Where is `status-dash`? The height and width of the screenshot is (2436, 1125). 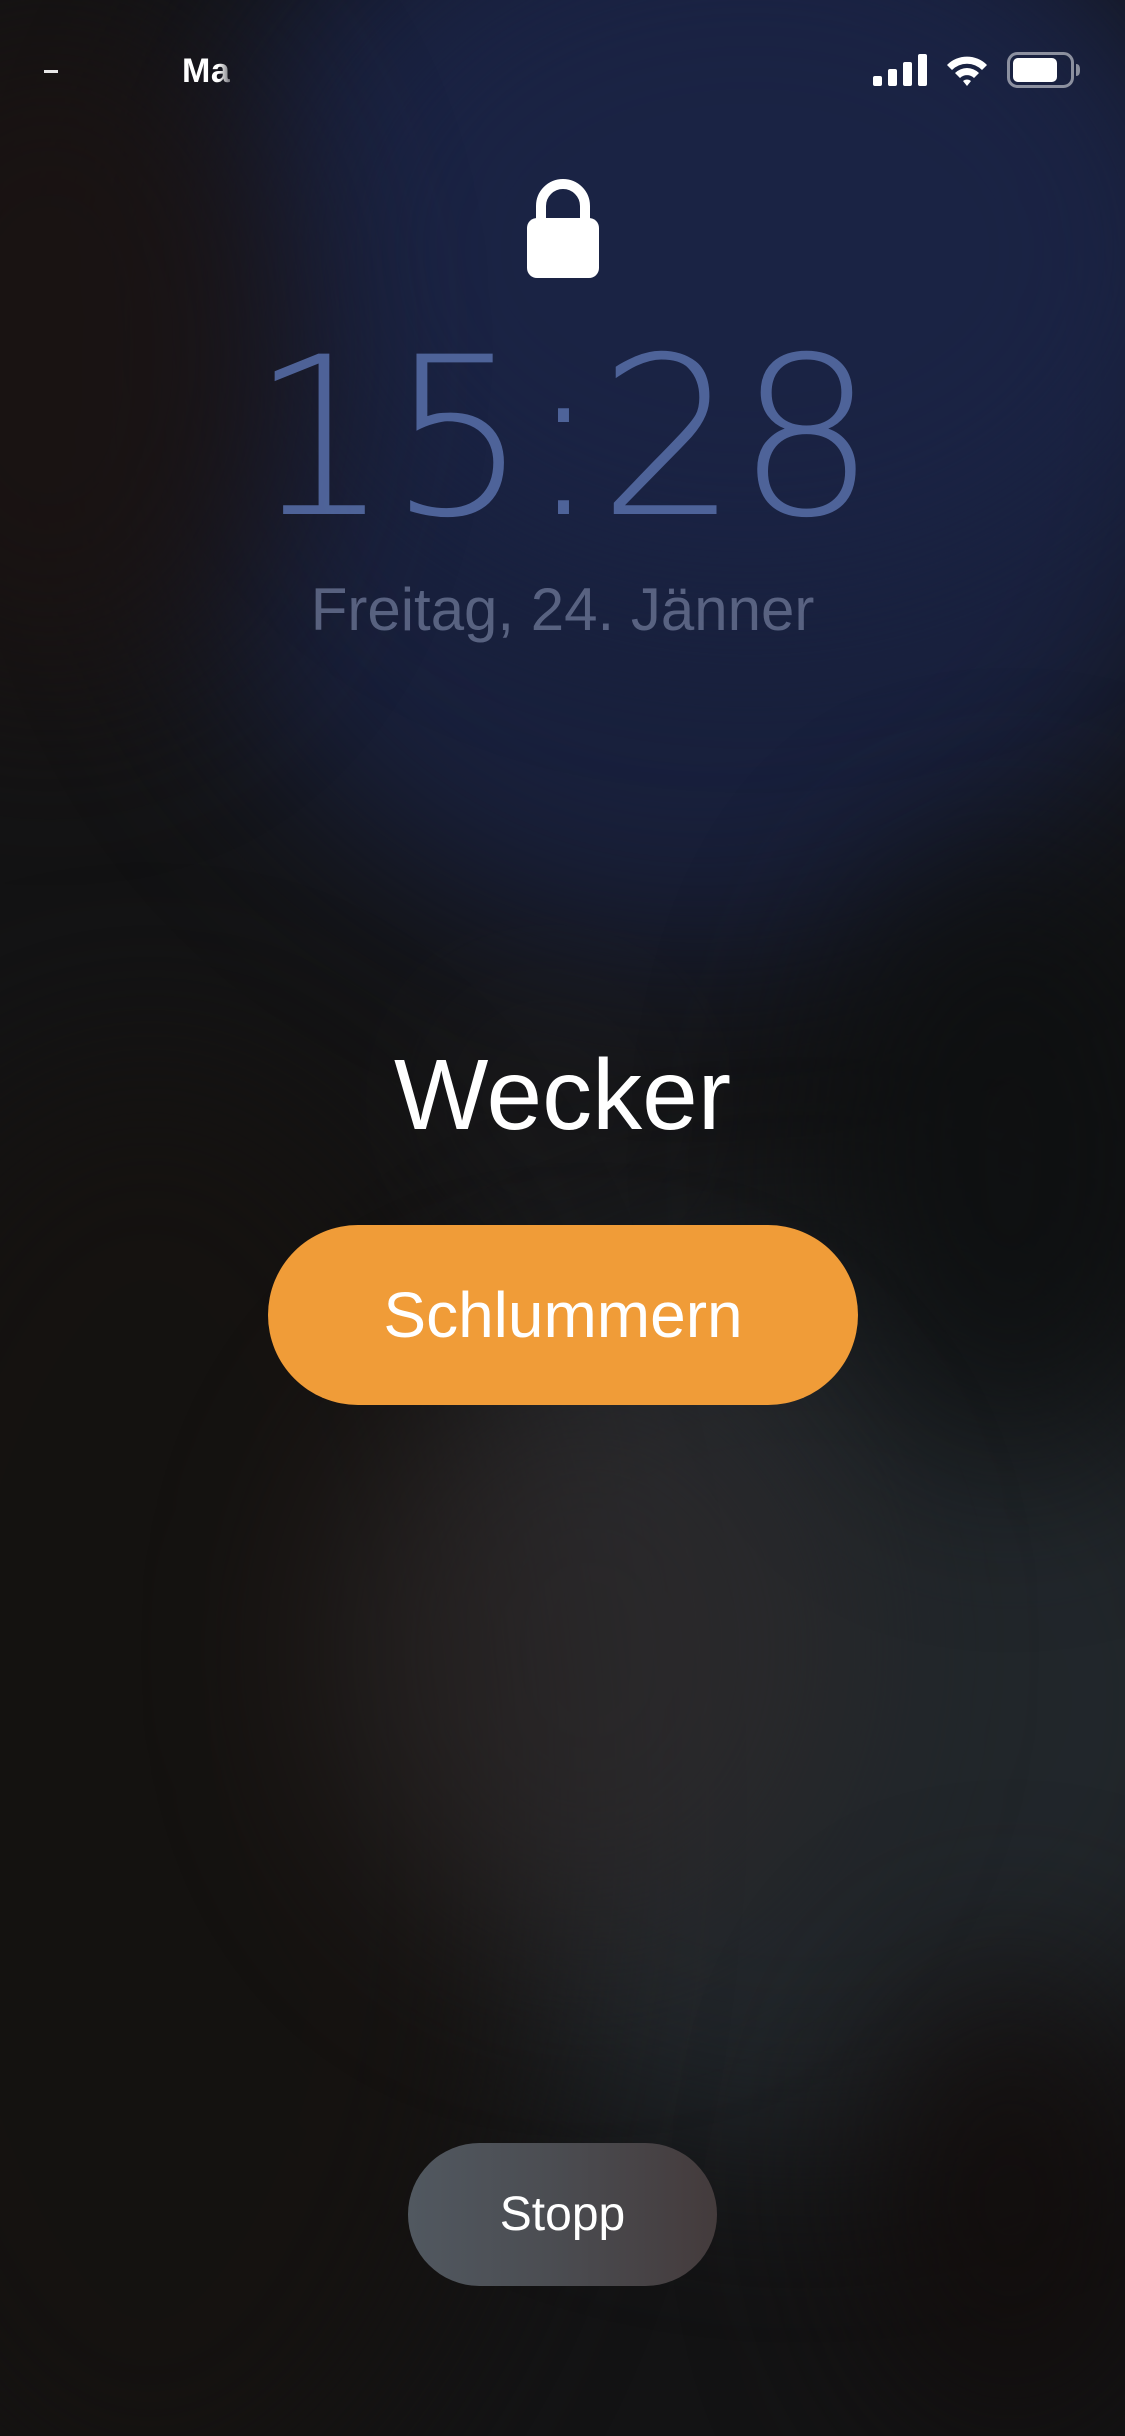 status-dash is located at coordinates (51, 71).